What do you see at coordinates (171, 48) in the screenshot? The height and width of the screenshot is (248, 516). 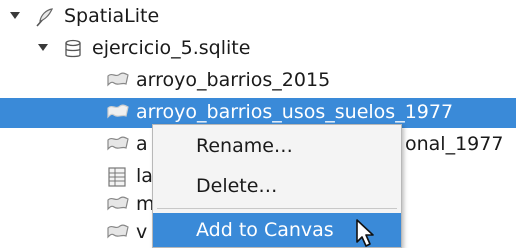 I see `tree-item-label: ejercicio_5.sqlite` at bounding box center [171, 48].